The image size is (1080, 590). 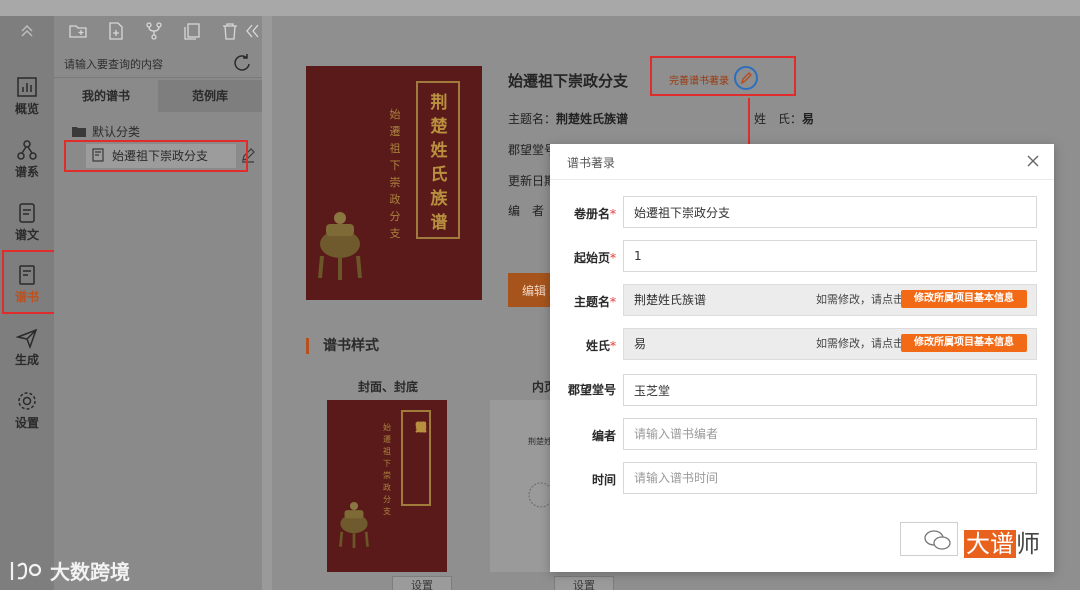 I want to click on watermark-wechat-box, so click(x=929, y=539).